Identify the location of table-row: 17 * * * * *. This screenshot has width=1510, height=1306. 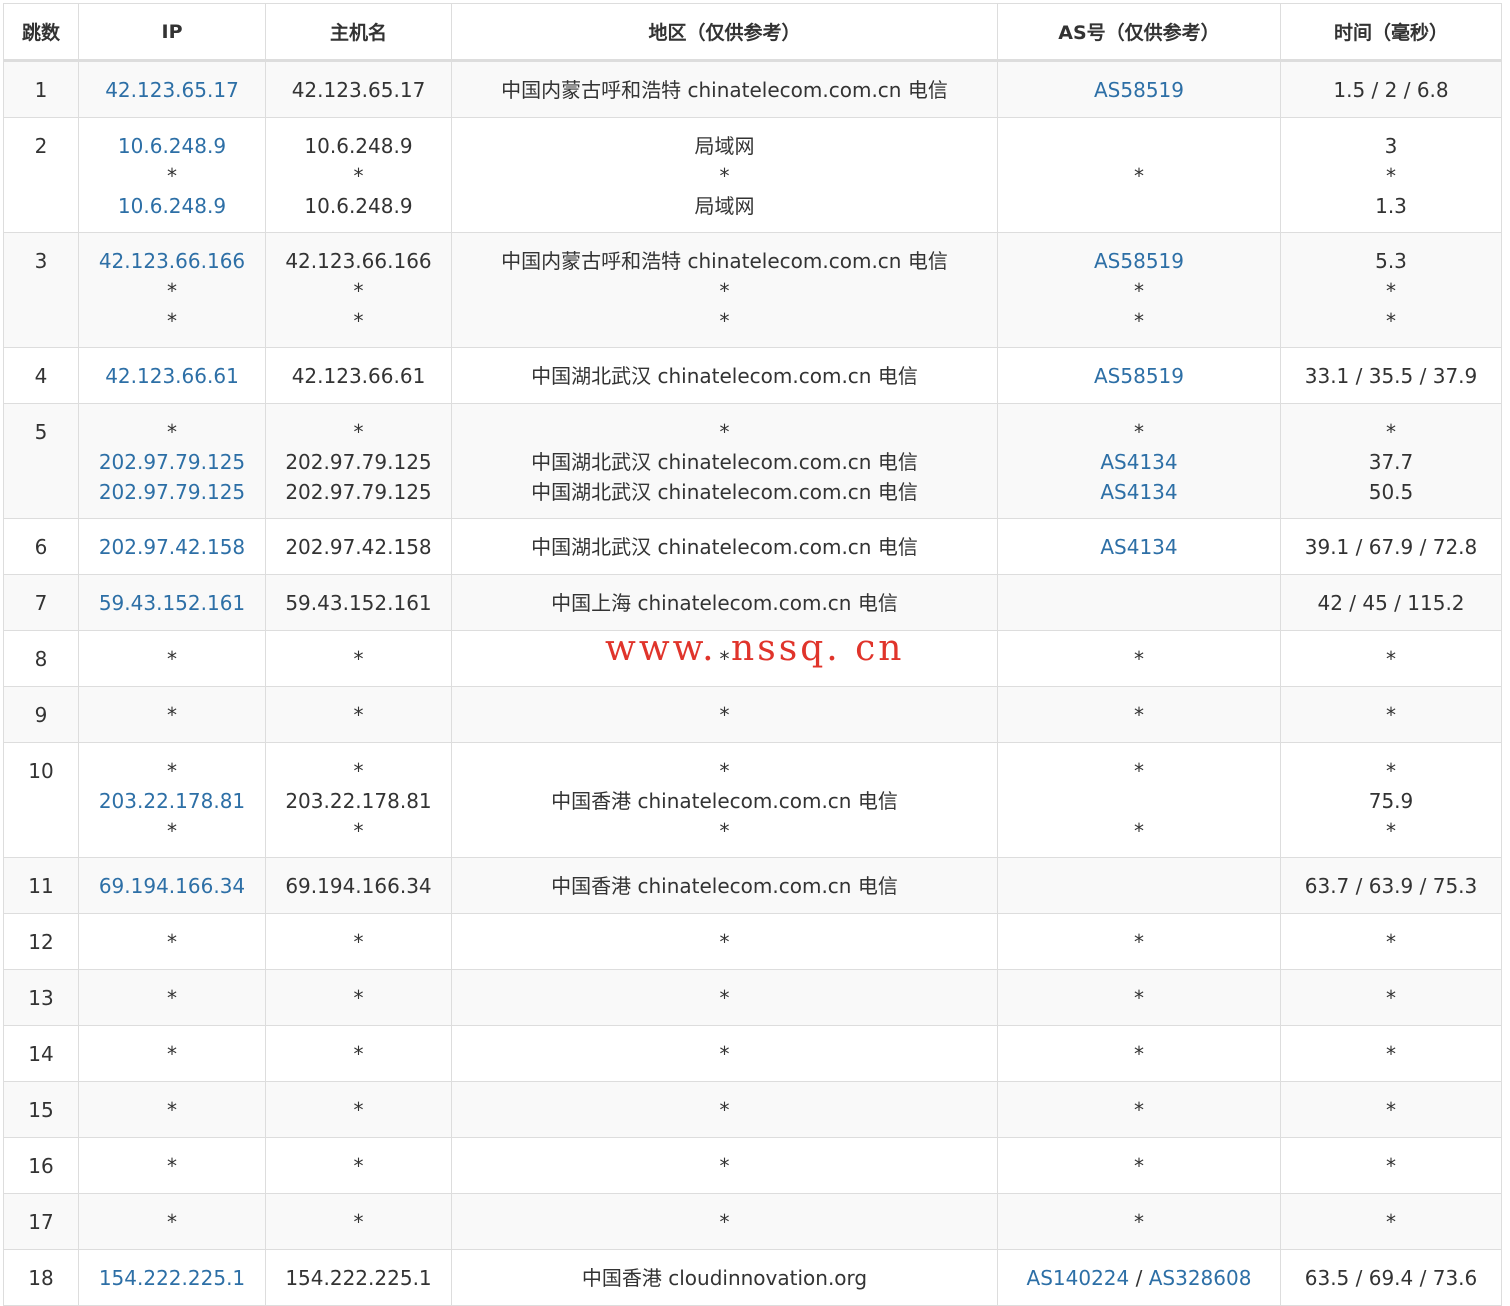
(752, 1221).